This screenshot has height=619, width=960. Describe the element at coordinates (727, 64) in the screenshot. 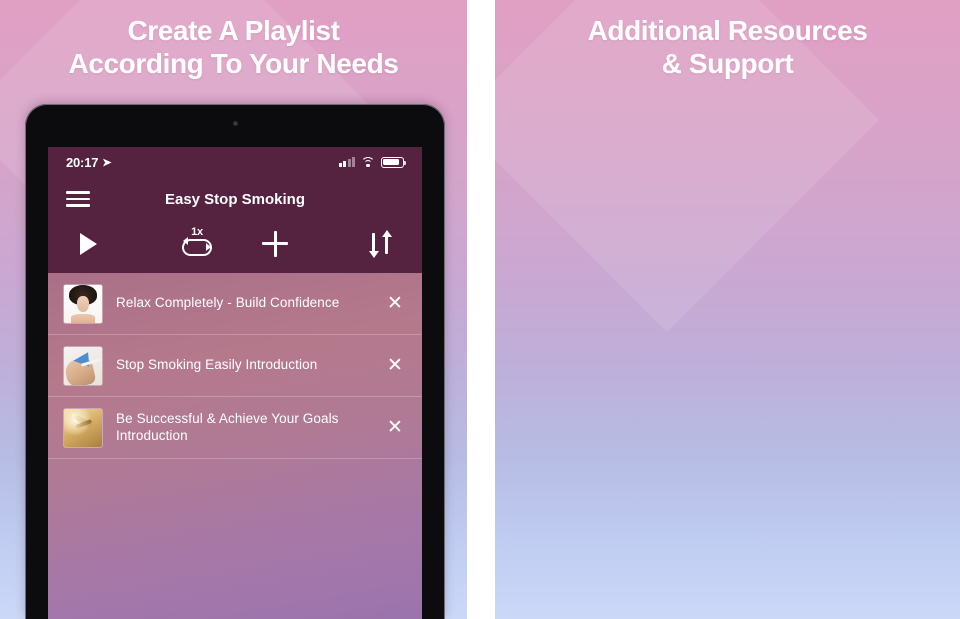

I see `headline-line-2: & Support` at that location.